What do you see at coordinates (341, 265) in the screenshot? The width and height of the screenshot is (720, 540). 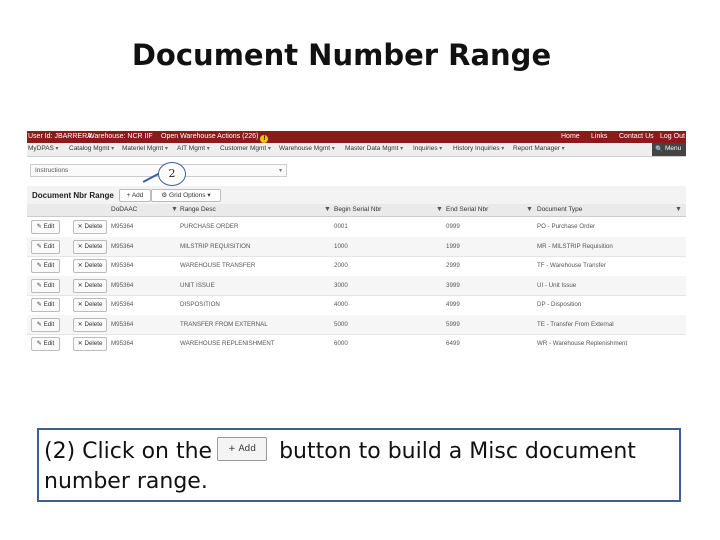 I see `cell-begin-serial: 2000` at bounding box center [341, 265].